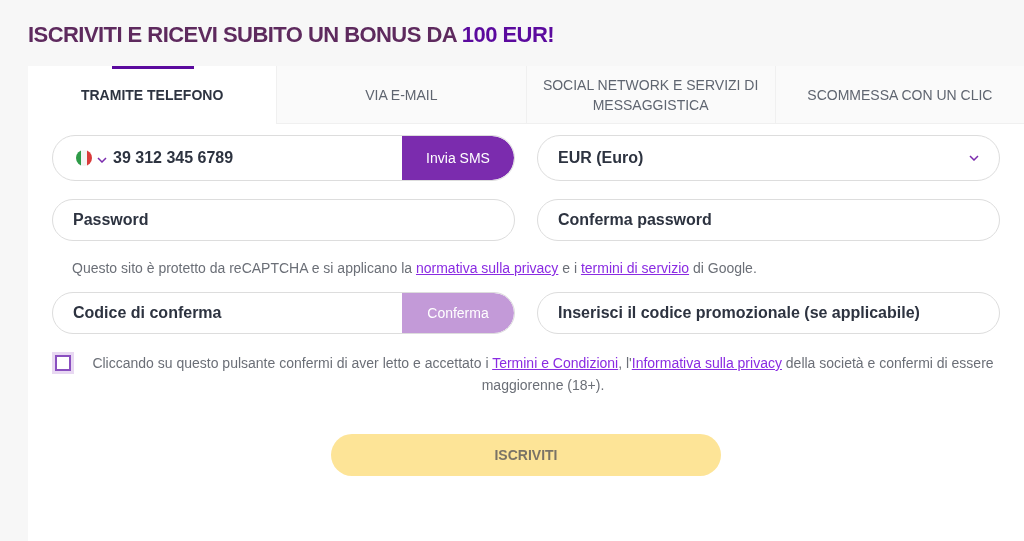 Image resolution: width=1024 pixels, height=541 pixels. What do you see at coordinates (458, 158) in the screenshot?
I see `send-sms-button: Invia SMS` at bounding box center [458, 158].